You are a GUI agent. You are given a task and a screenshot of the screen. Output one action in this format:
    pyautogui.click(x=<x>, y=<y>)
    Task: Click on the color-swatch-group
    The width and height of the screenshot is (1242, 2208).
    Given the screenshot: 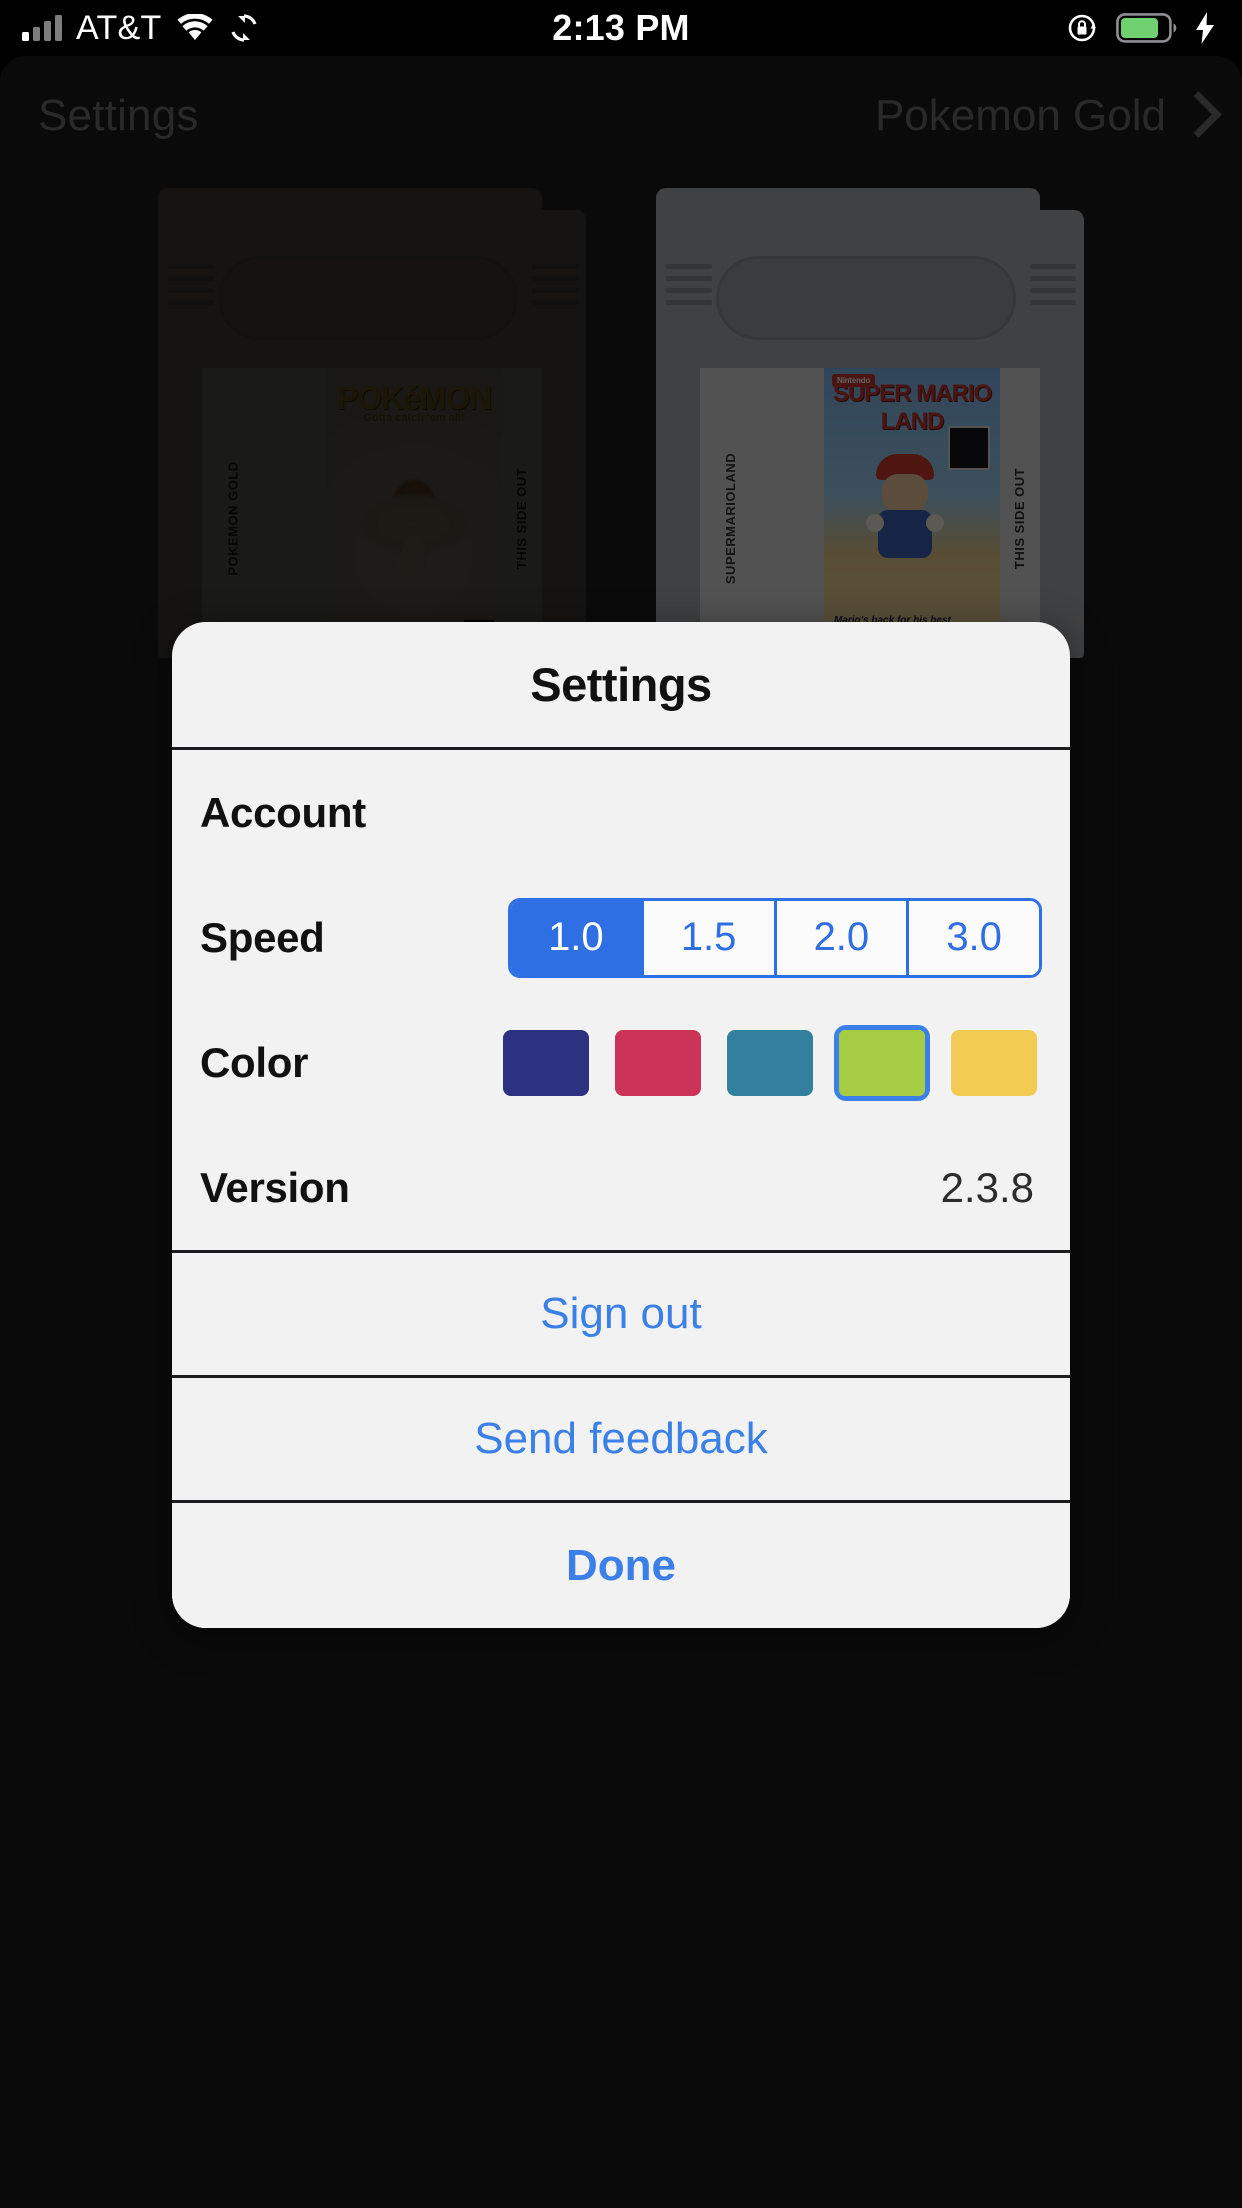 What is the action you would take?
    pyautogui.click(x=770, y=1062)
    